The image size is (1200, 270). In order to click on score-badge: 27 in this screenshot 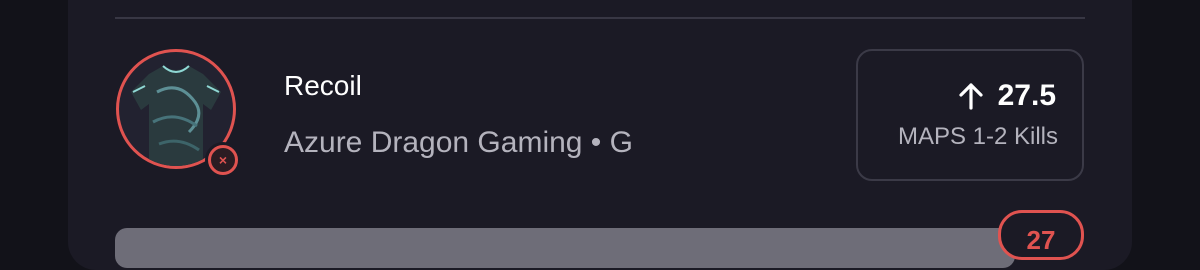, I will do `click(1041, 235)`.